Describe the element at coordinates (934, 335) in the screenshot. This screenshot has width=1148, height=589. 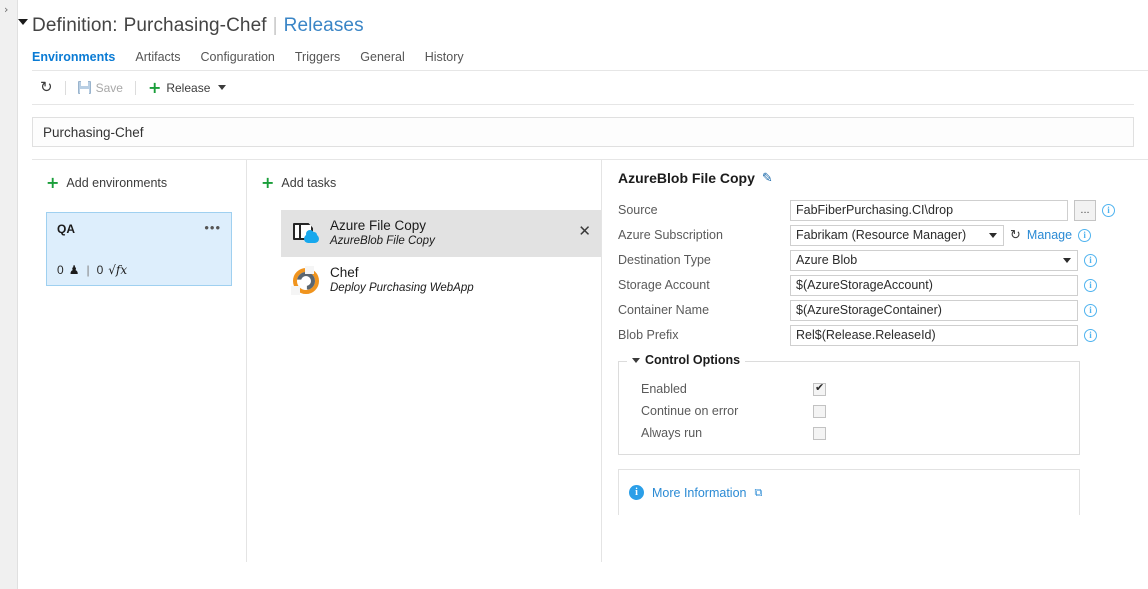
I see `blob-prefix-input` at that location.